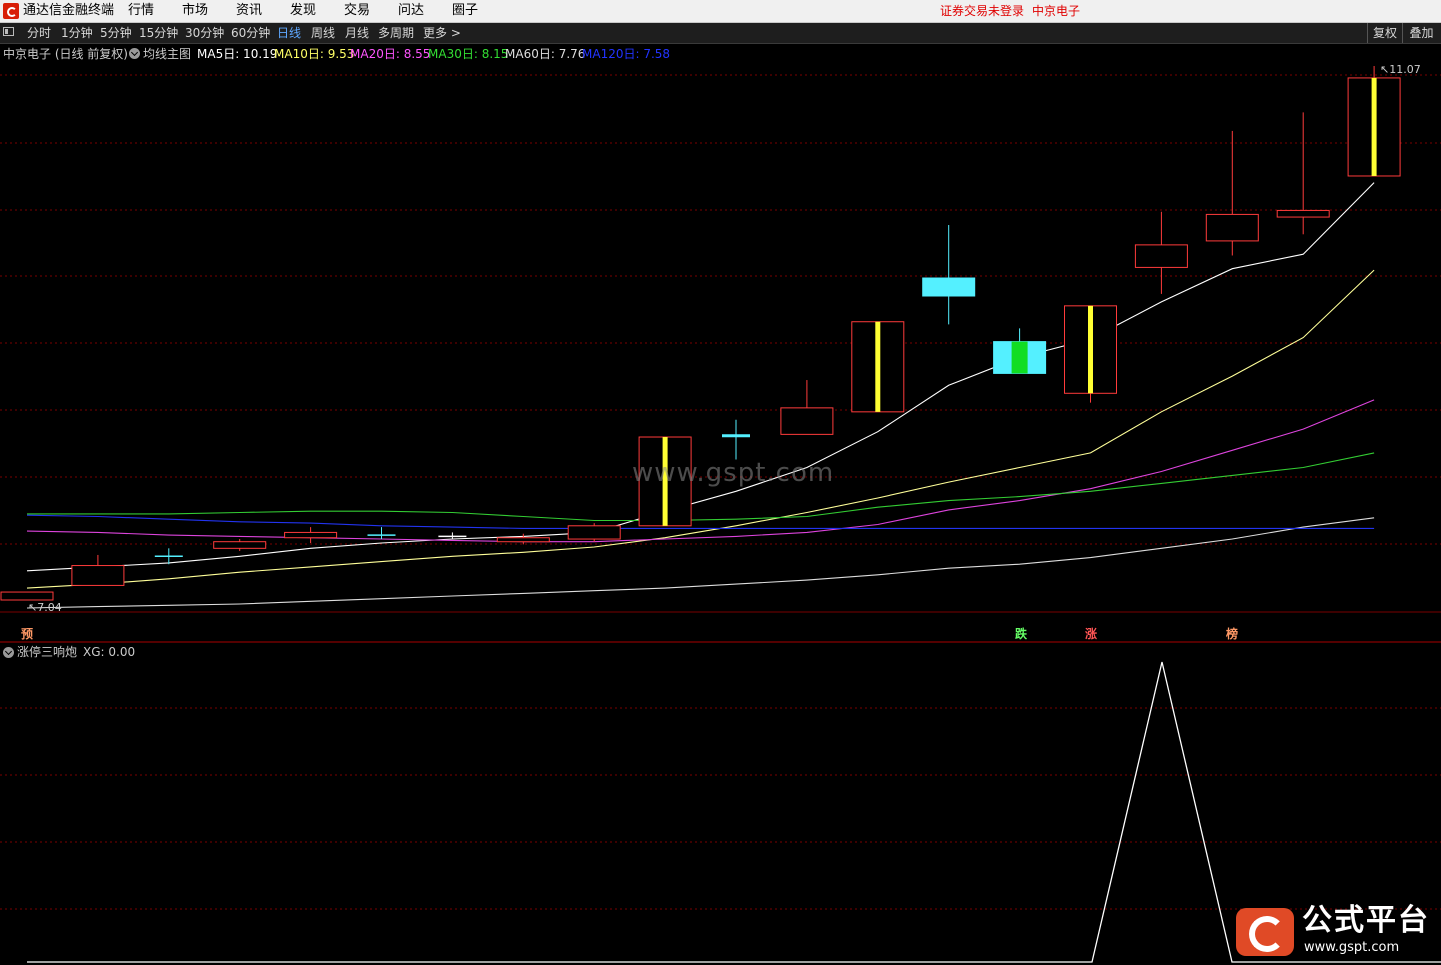 The width and height of the screenshot is (1441, 965). I want to click on signal-marker: 跌, so click(1021, 634).